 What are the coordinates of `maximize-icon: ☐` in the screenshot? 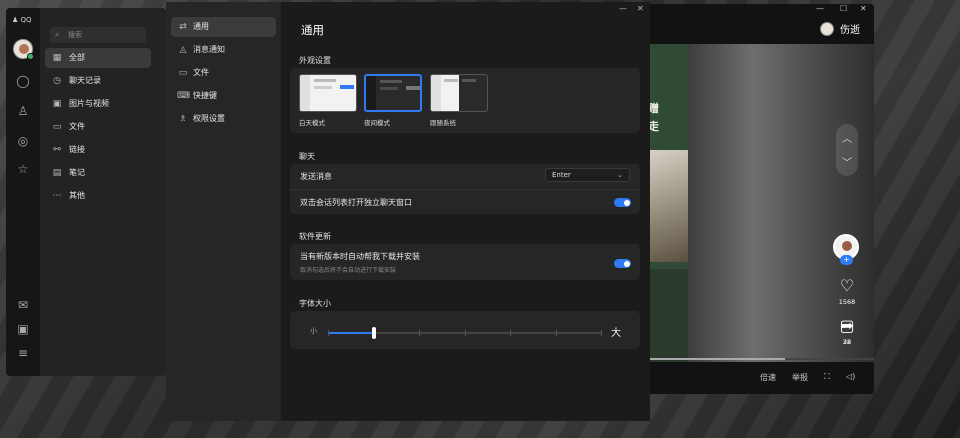 It's located at (843, 8).